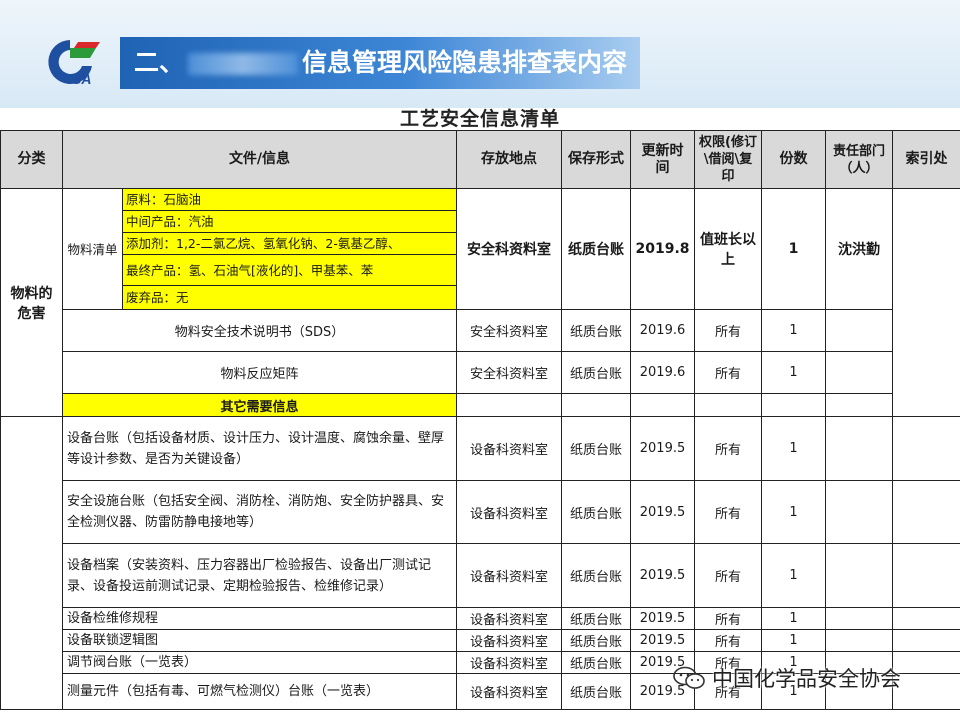 This screenshot has height=720, width=960. Describe the element at coordinates (662, 159) in the screenshot. I see `col-header-update-time: 更新时间` at that location.